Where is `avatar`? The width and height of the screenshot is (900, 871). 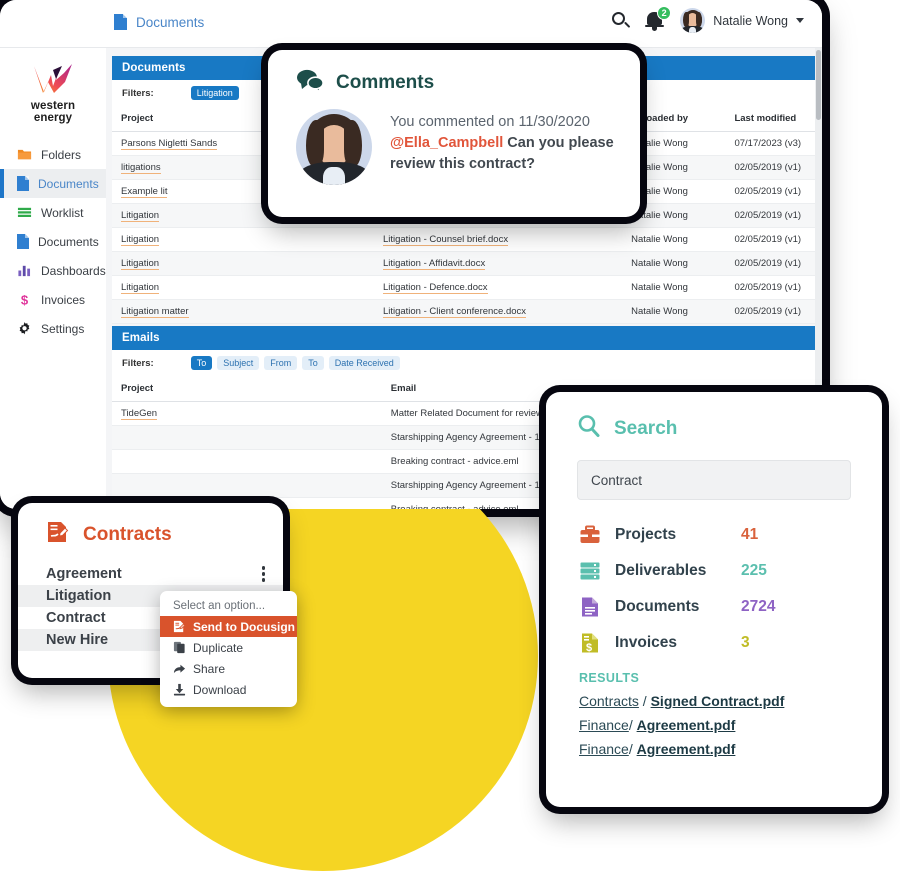
avatar is located at coordinates (334, 147).